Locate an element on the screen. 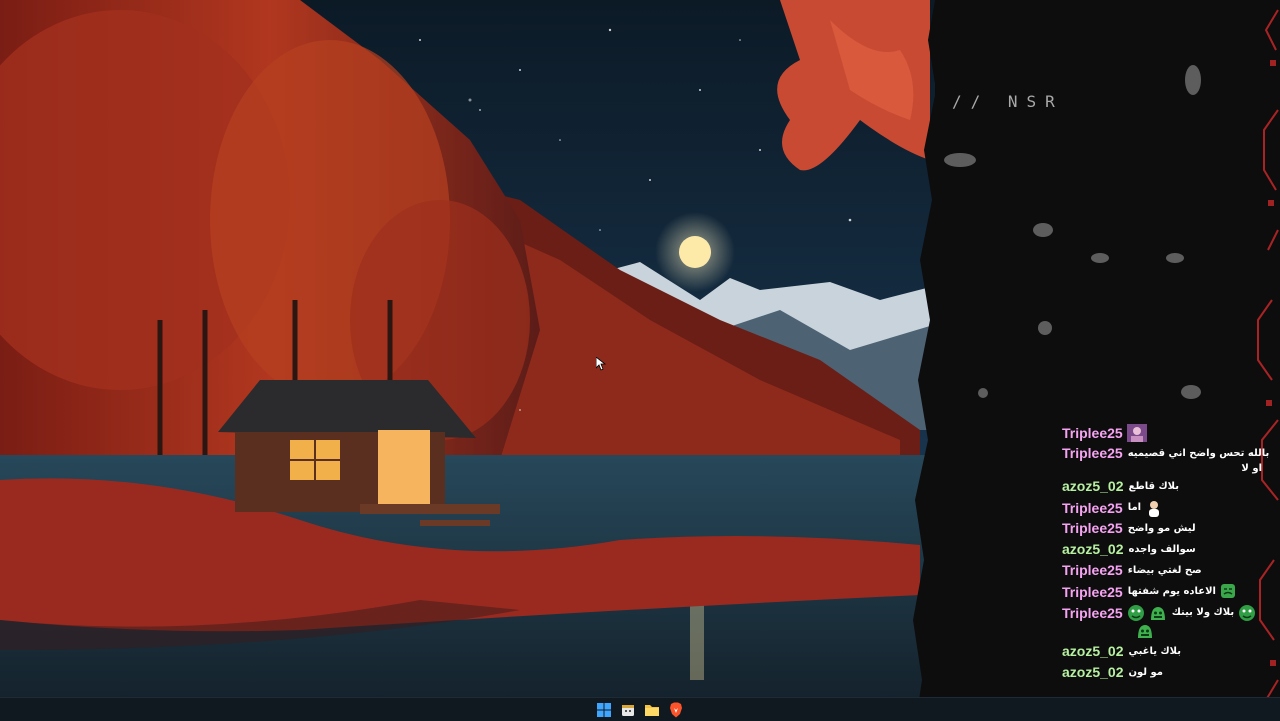 This screenshot has height=721, width=1280. chat-message: azoz5_02 مو لون is located at coordinates (1162, 673).